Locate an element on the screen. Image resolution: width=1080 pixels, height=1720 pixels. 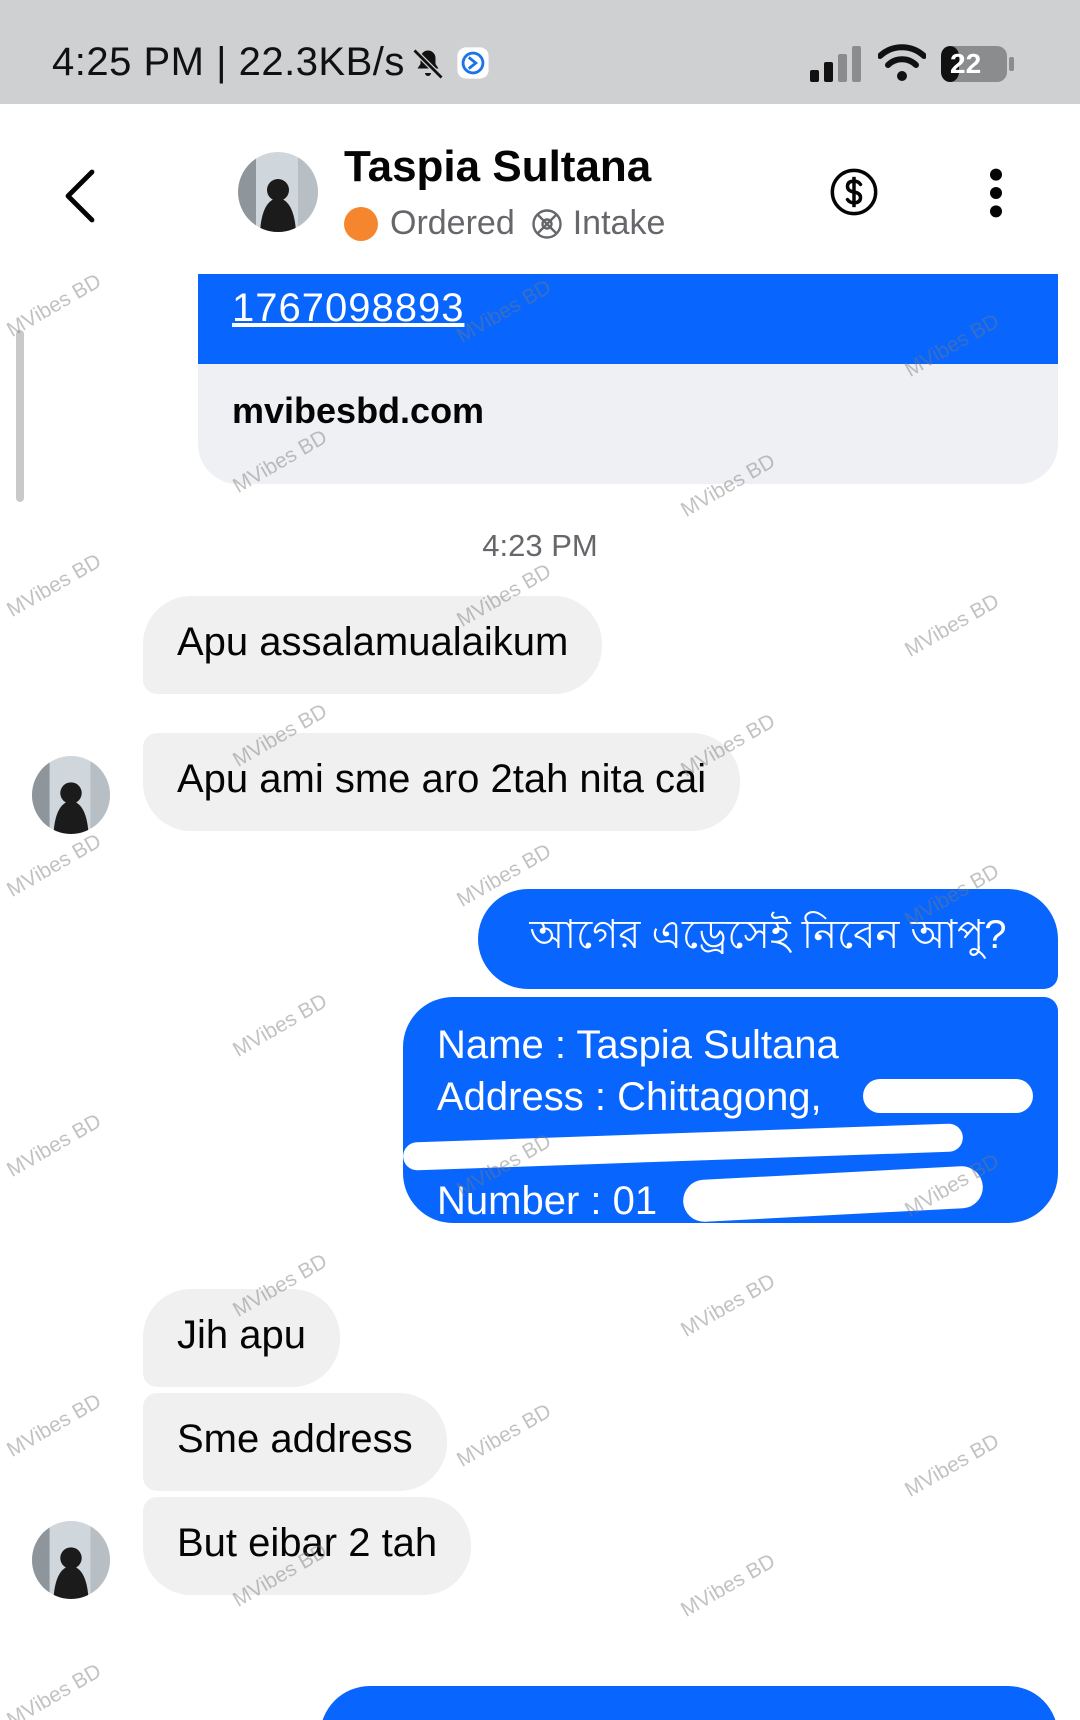
message-bubble-incoming: But eibar 2 tah is located at coordinates (307, 1546).